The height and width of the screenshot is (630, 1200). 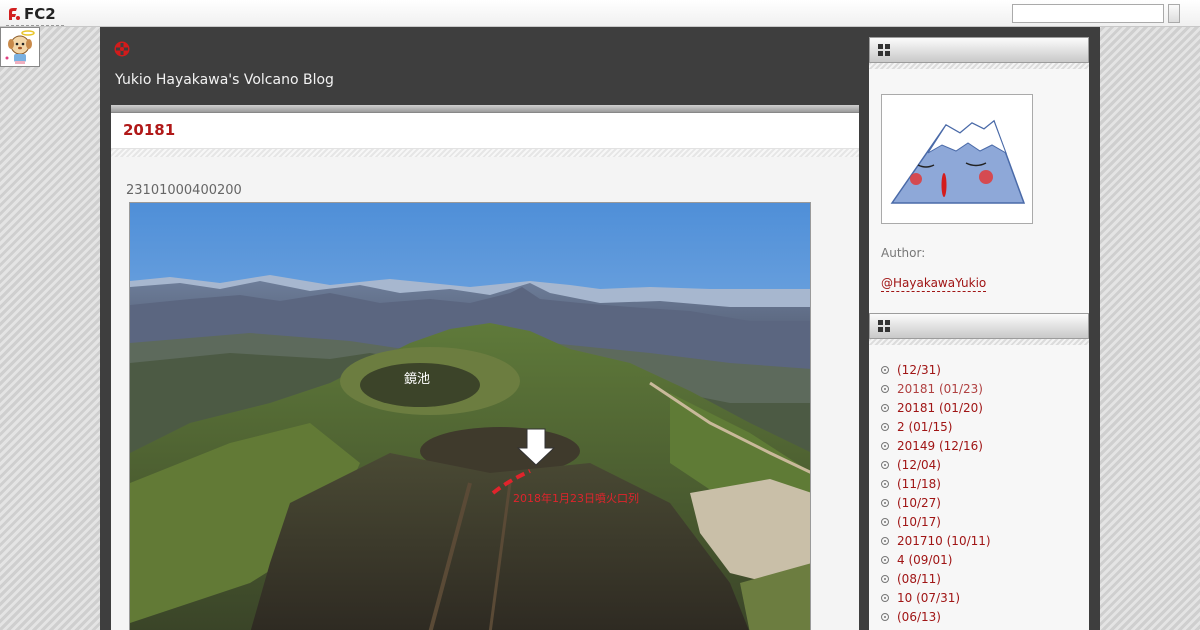 I want to click on list-item: 20181 (01/23), so click(x=981, y=388).